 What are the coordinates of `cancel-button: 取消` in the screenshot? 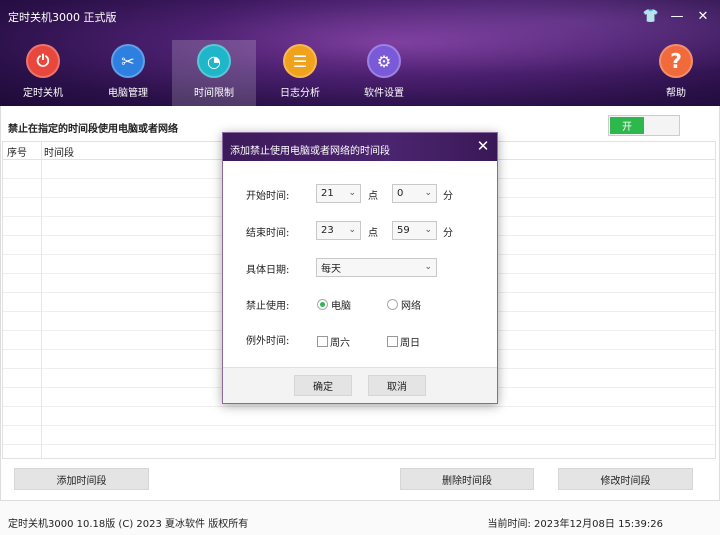 It's located at (397, 385).